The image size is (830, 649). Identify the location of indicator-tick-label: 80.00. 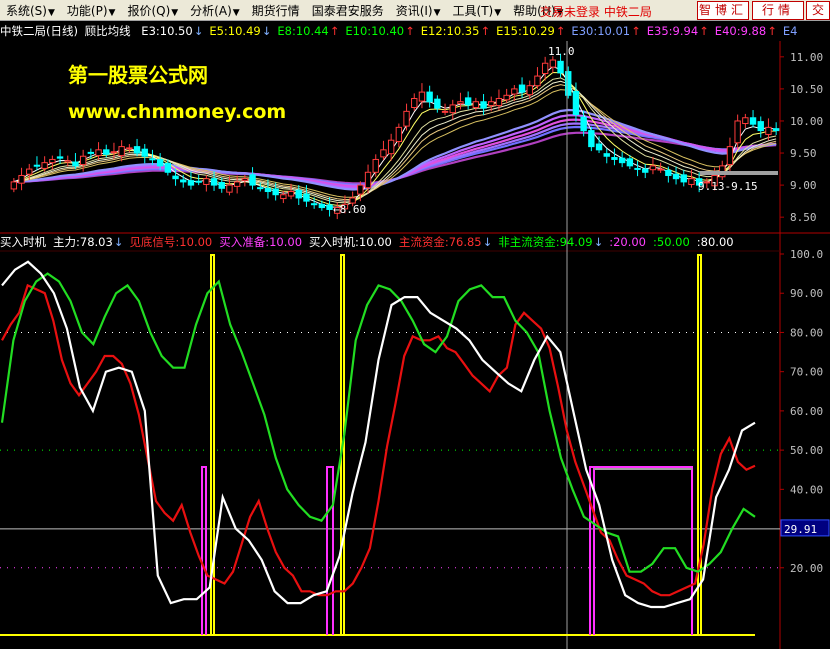
(806, 332).